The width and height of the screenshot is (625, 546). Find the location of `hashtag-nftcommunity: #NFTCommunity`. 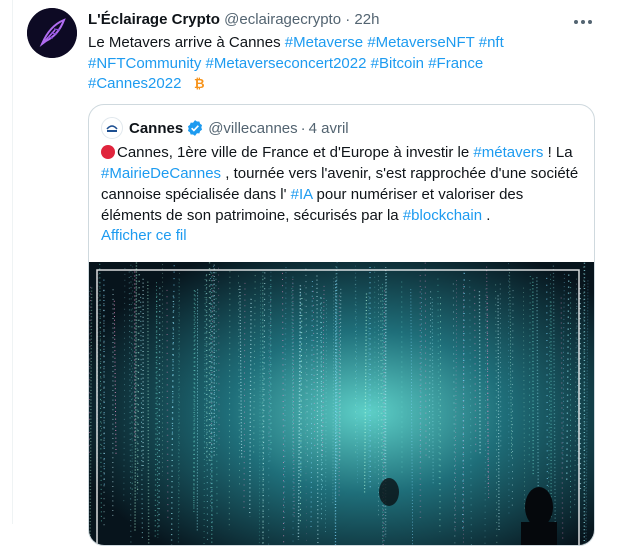

hashtag-nftcommunity: #NFTCommunity is located at coordinates (144, 63).